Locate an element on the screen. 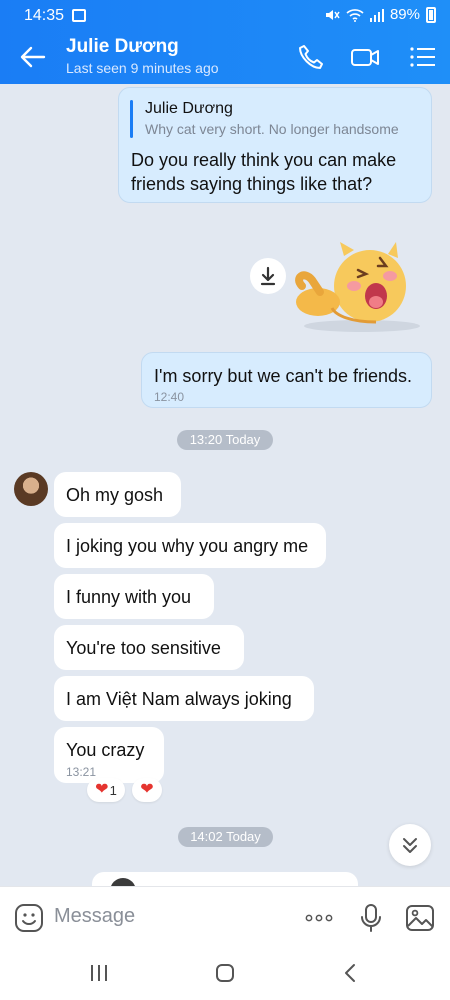 Image resolution: width=450 pixels, height=1000 pixels. mute-icon is located at coordinates (332, 14).